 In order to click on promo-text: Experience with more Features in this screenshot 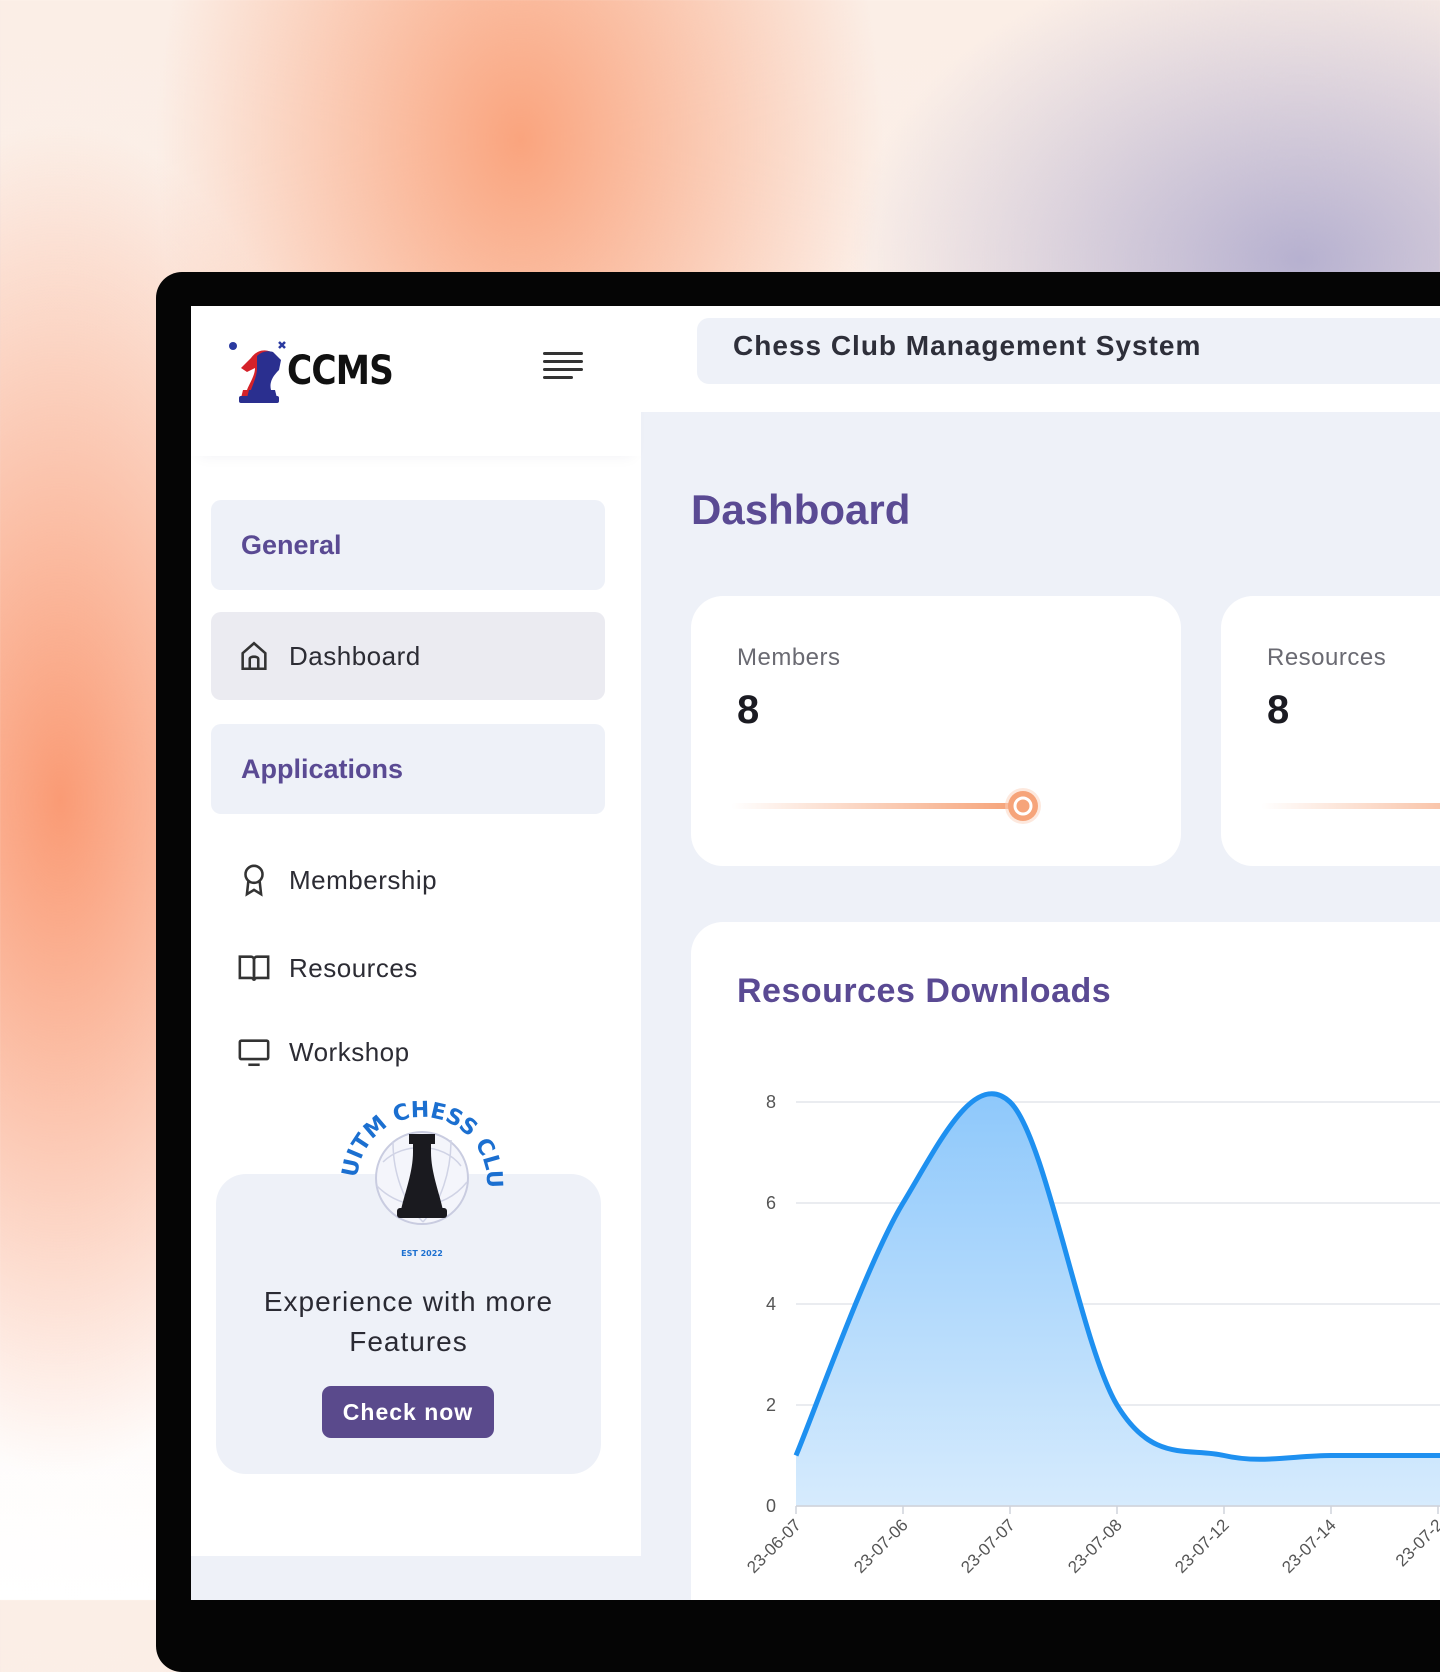, I will do `click(408, 1322)`.